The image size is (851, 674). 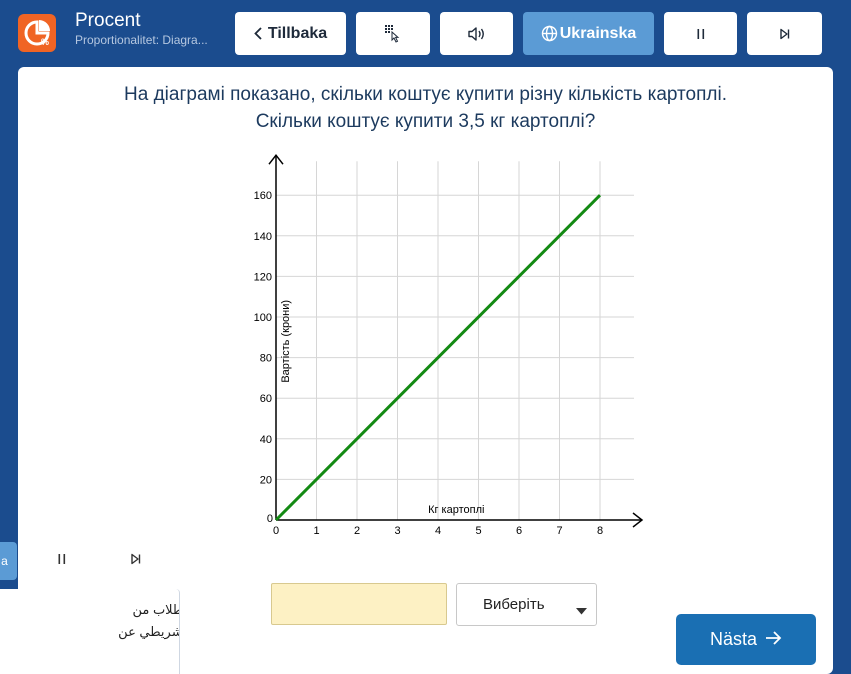 What do you see at coordinates (148, 631) in the screenshot?
I see `overlay-line-2: المخطط الشريطي عن` at bounding box center [148, 631].